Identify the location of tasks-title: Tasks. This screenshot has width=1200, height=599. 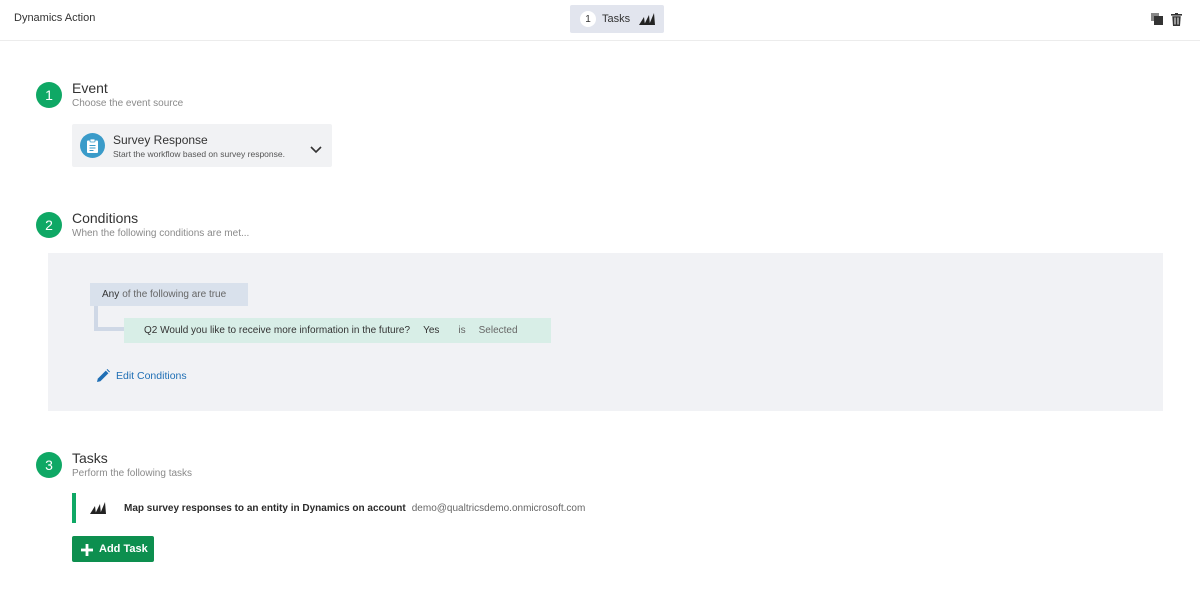
(90, 458).